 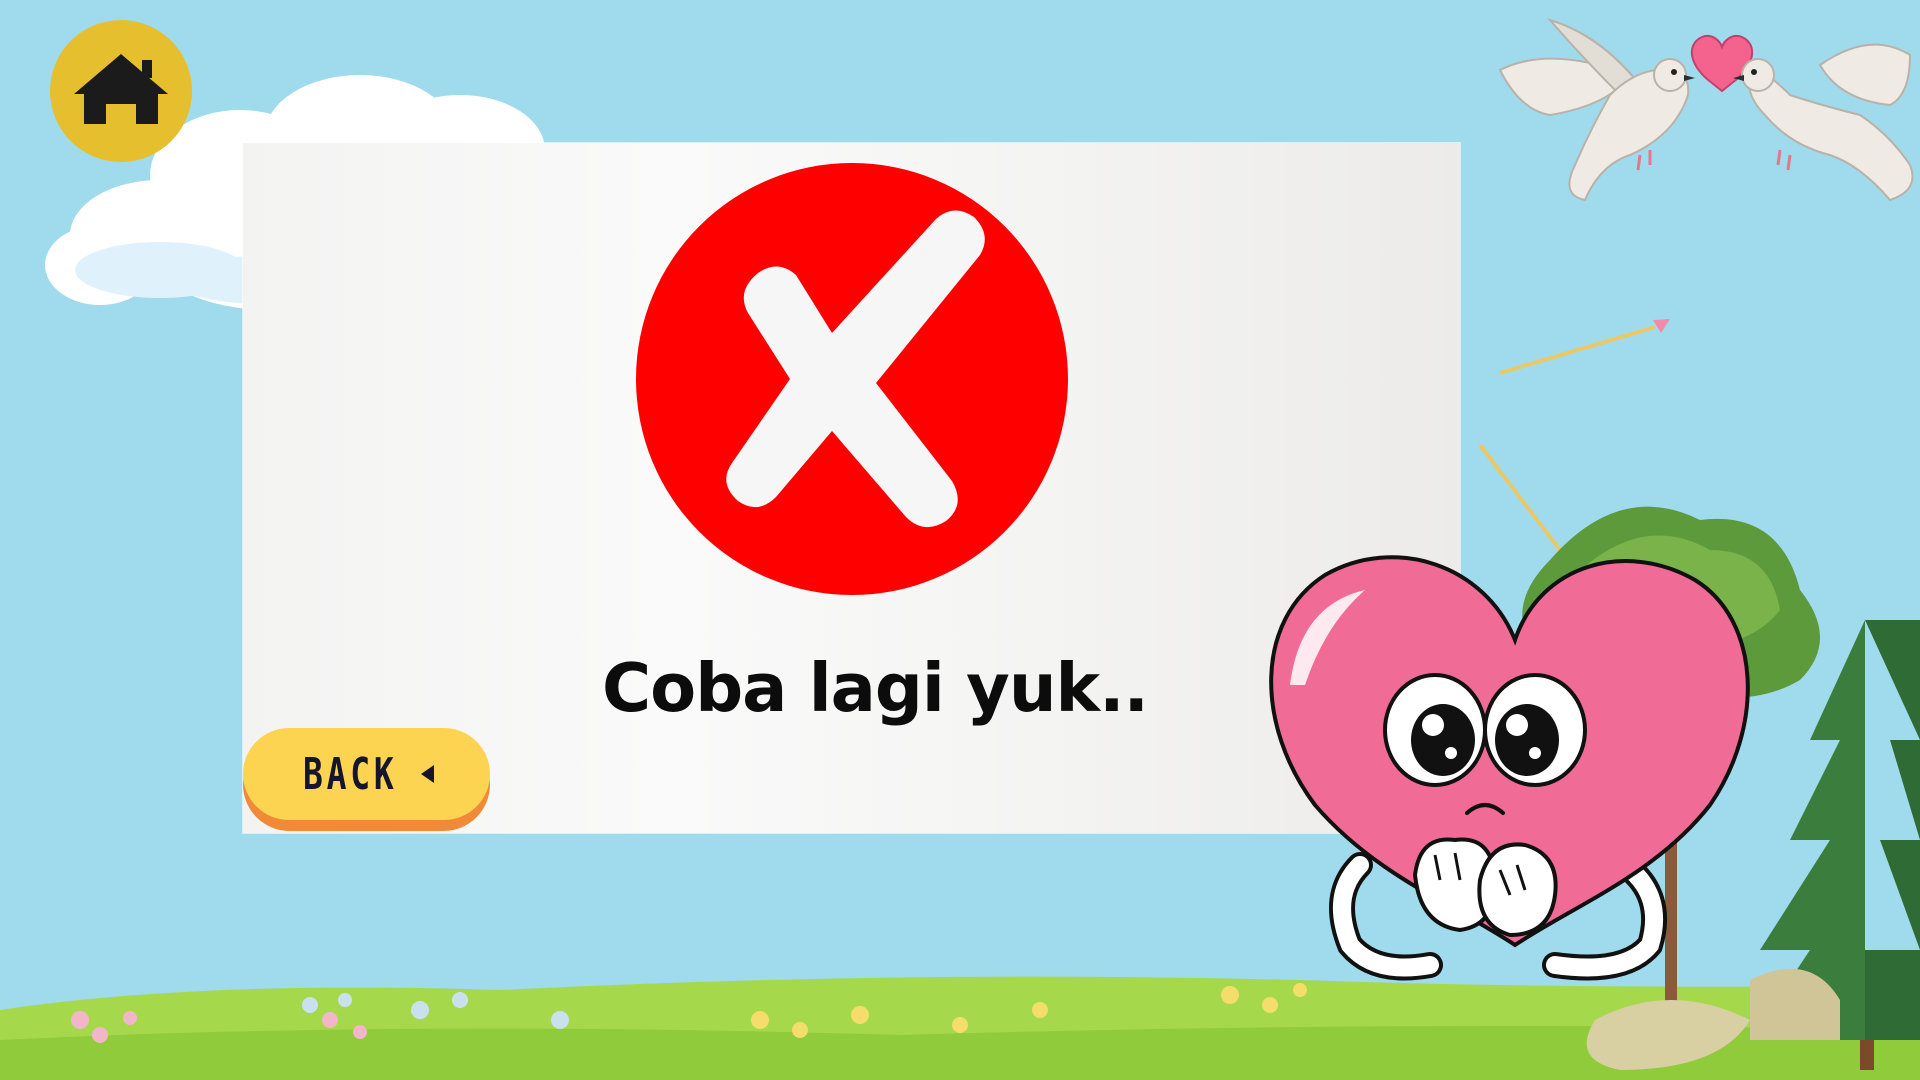 What do you see at coordinates (350, 774) in the screenshot?
I see `back-button-label: BACK` at bounding box center [350, 774].